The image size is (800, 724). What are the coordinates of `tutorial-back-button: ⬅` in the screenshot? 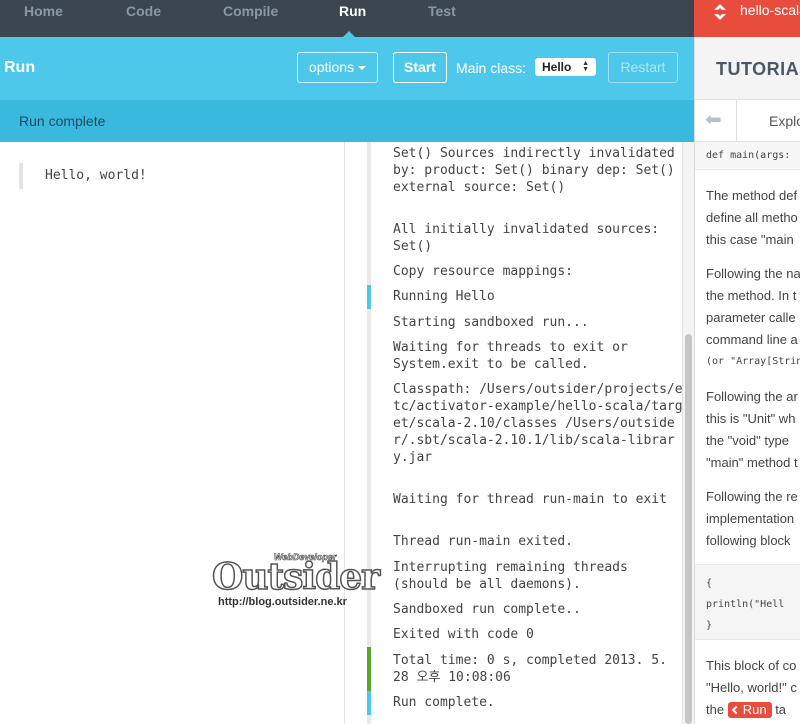 It's located at (716, 121).